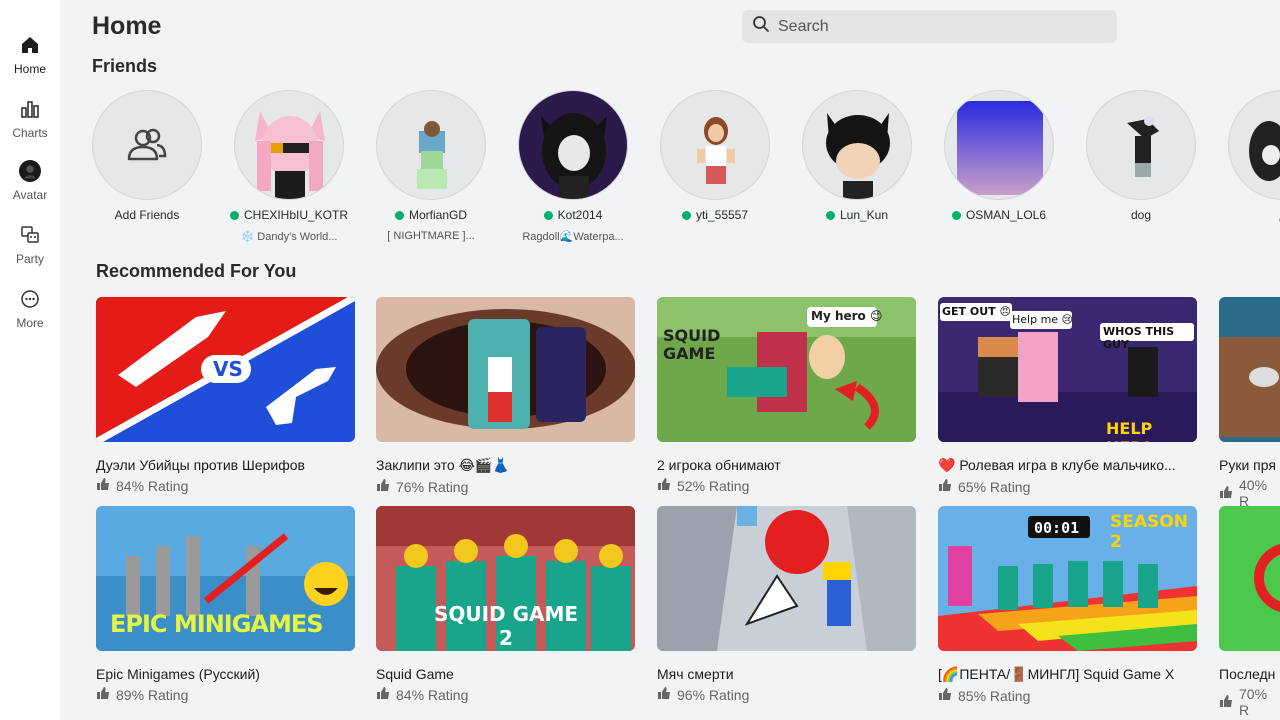 Image resolution: width=1280 pixels, height=720 pixels. Describe the element at coordinates (147, 144) in the screenshot. I see `add-friends-icon` at that location.